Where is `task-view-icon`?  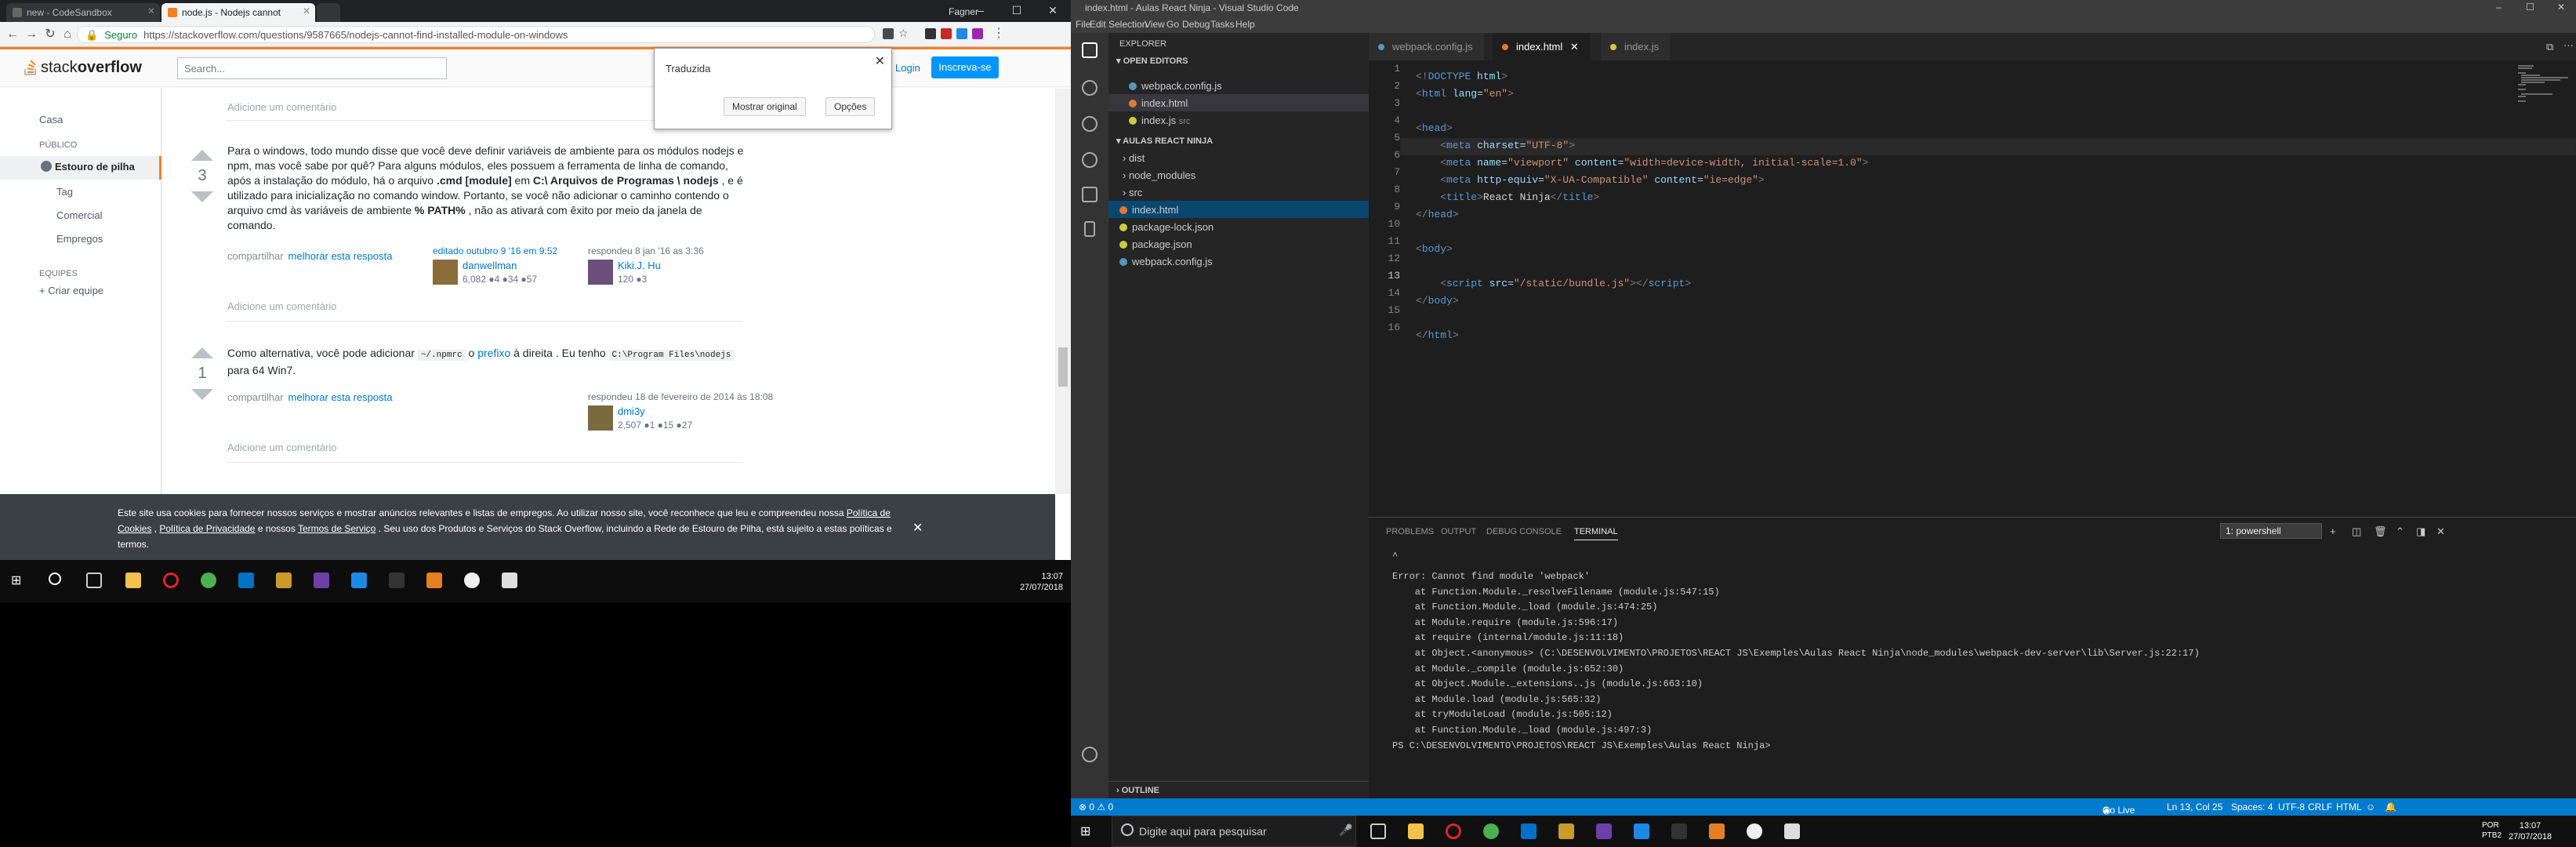
task-view-icon is located at coordinates (1378, 831).